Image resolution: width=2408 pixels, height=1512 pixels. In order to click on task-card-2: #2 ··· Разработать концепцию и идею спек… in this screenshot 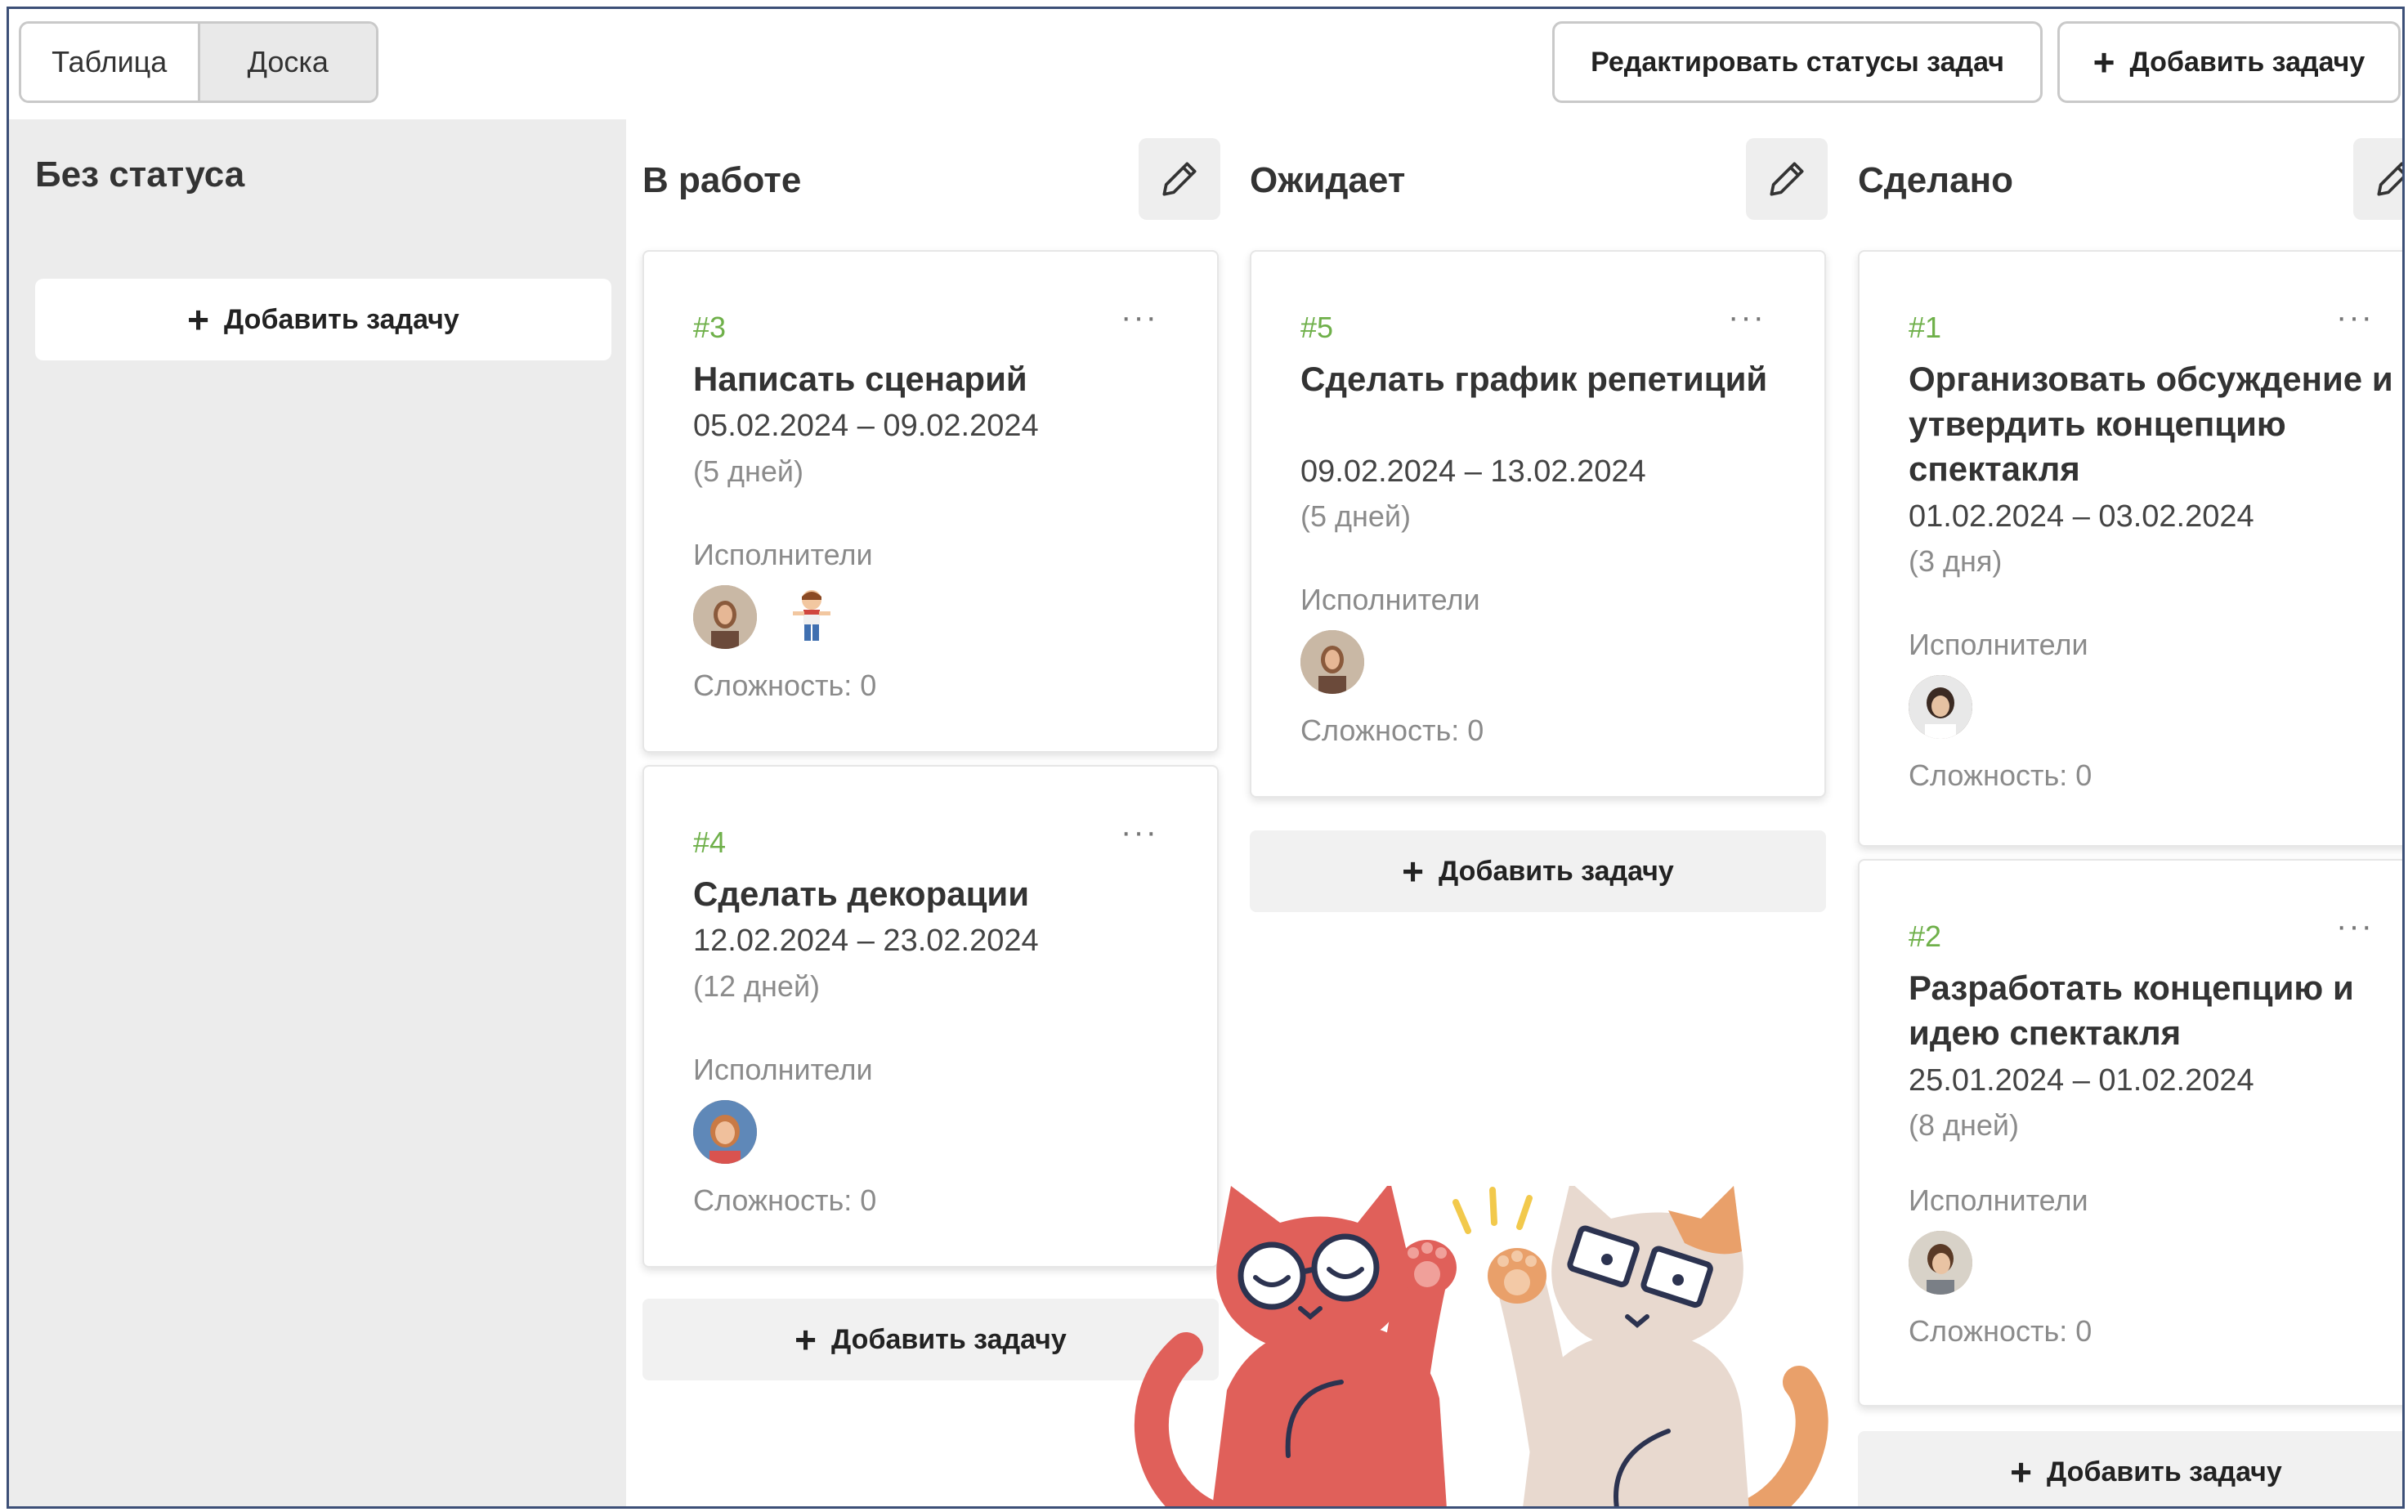, I will do `click(2130, 1133)`.